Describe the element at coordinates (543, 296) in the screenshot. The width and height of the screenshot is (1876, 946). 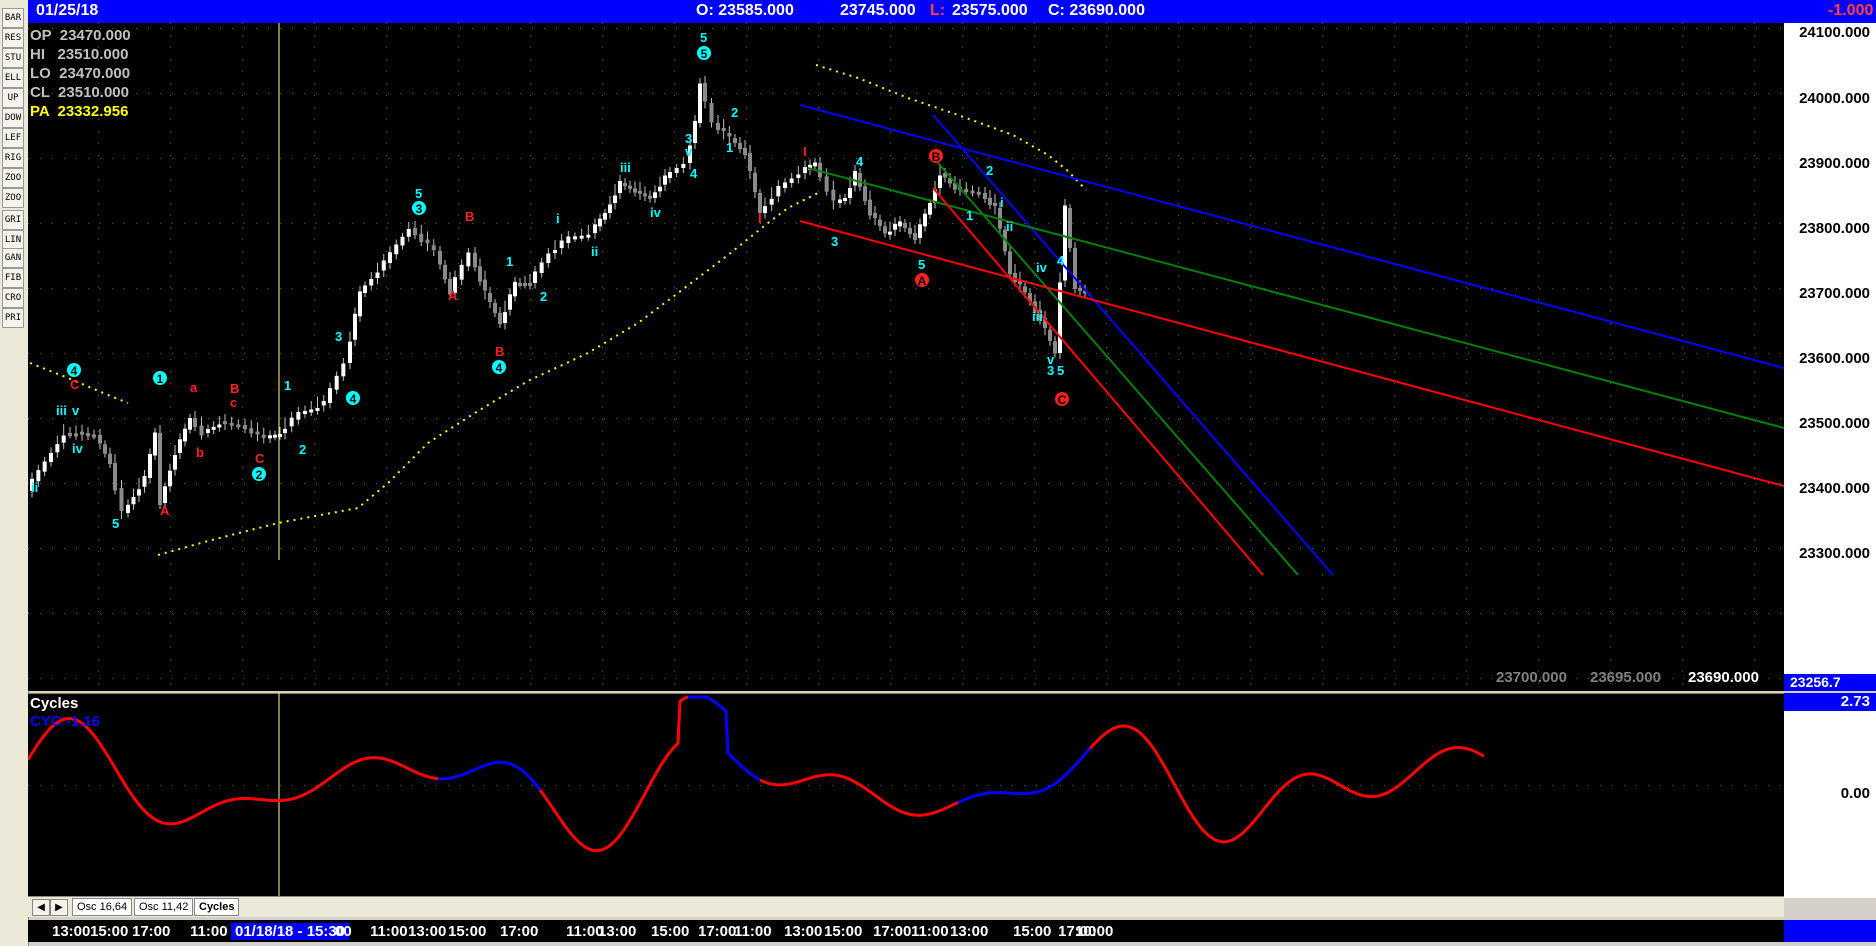
I see `wave-label: 2` at that location.